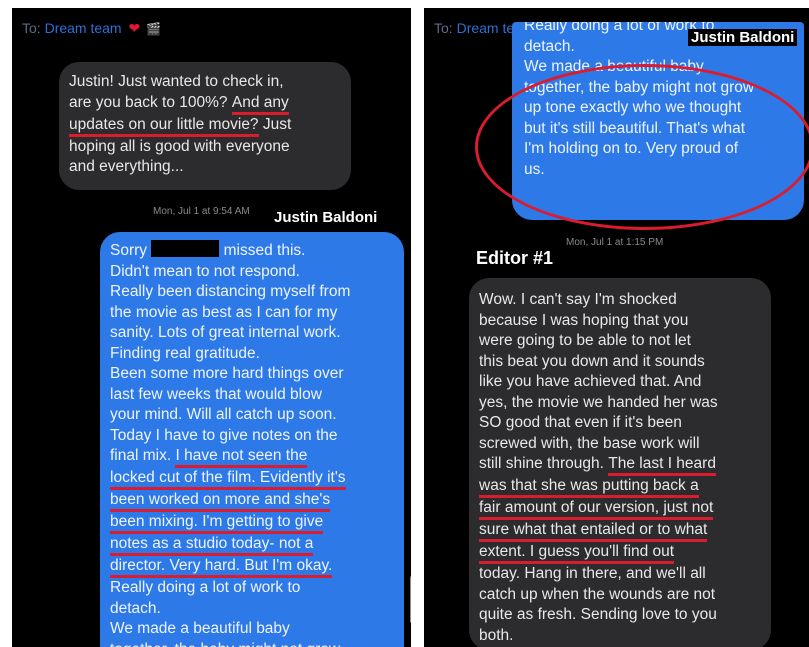  Describe the element at coordinates (216, 394) in the screenshot. I see `message-text: last few weeks that would blow` at that location.